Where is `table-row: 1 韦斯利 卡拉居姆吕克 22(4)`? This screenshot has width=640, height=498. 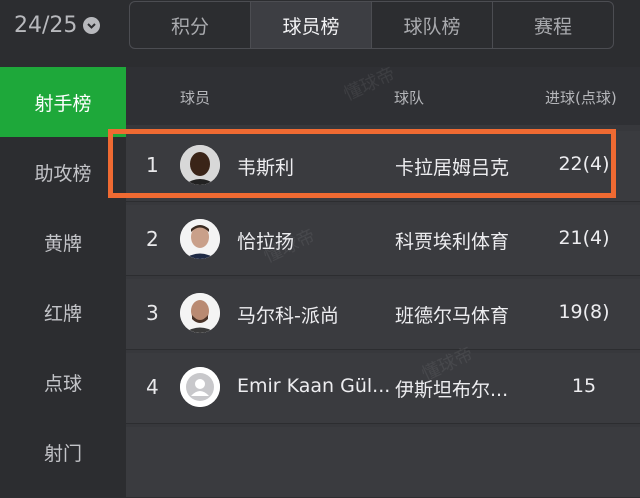 table-row: 1 韦斯利 卡拉居姆吕克 22(4) is located at coordinates (383, 166).